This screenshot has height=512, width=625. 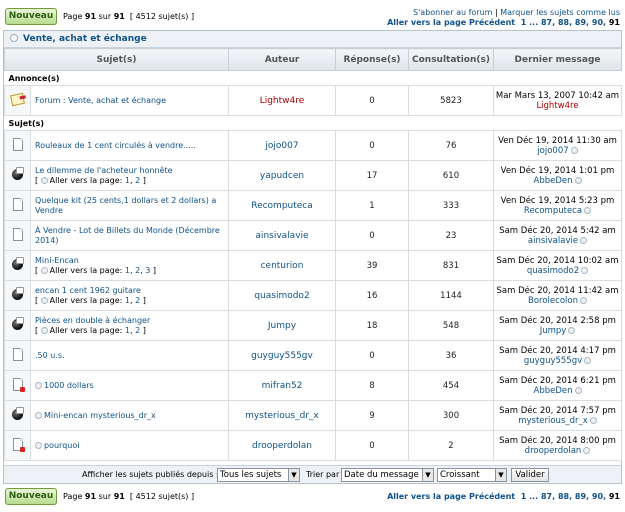 I want to click on topic-title-link: encan 1 cent 1962 guitare, so click(x=88, y=290).